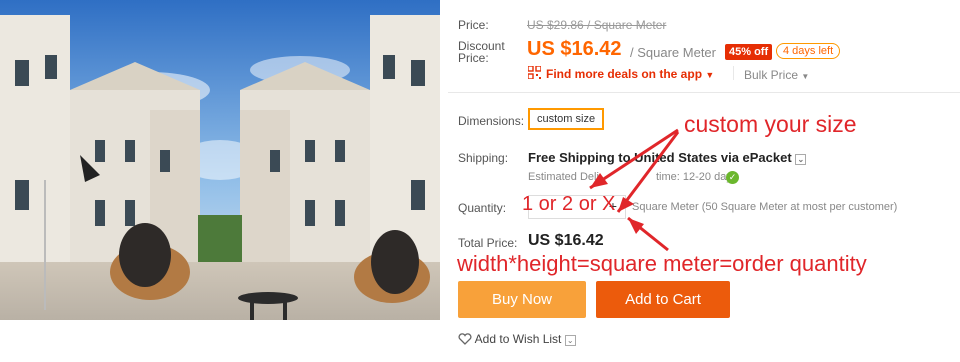 Image resolution: width=960 pixels, height=362 pixels. I want to click on check-icon: ✓, so click(732, 177).